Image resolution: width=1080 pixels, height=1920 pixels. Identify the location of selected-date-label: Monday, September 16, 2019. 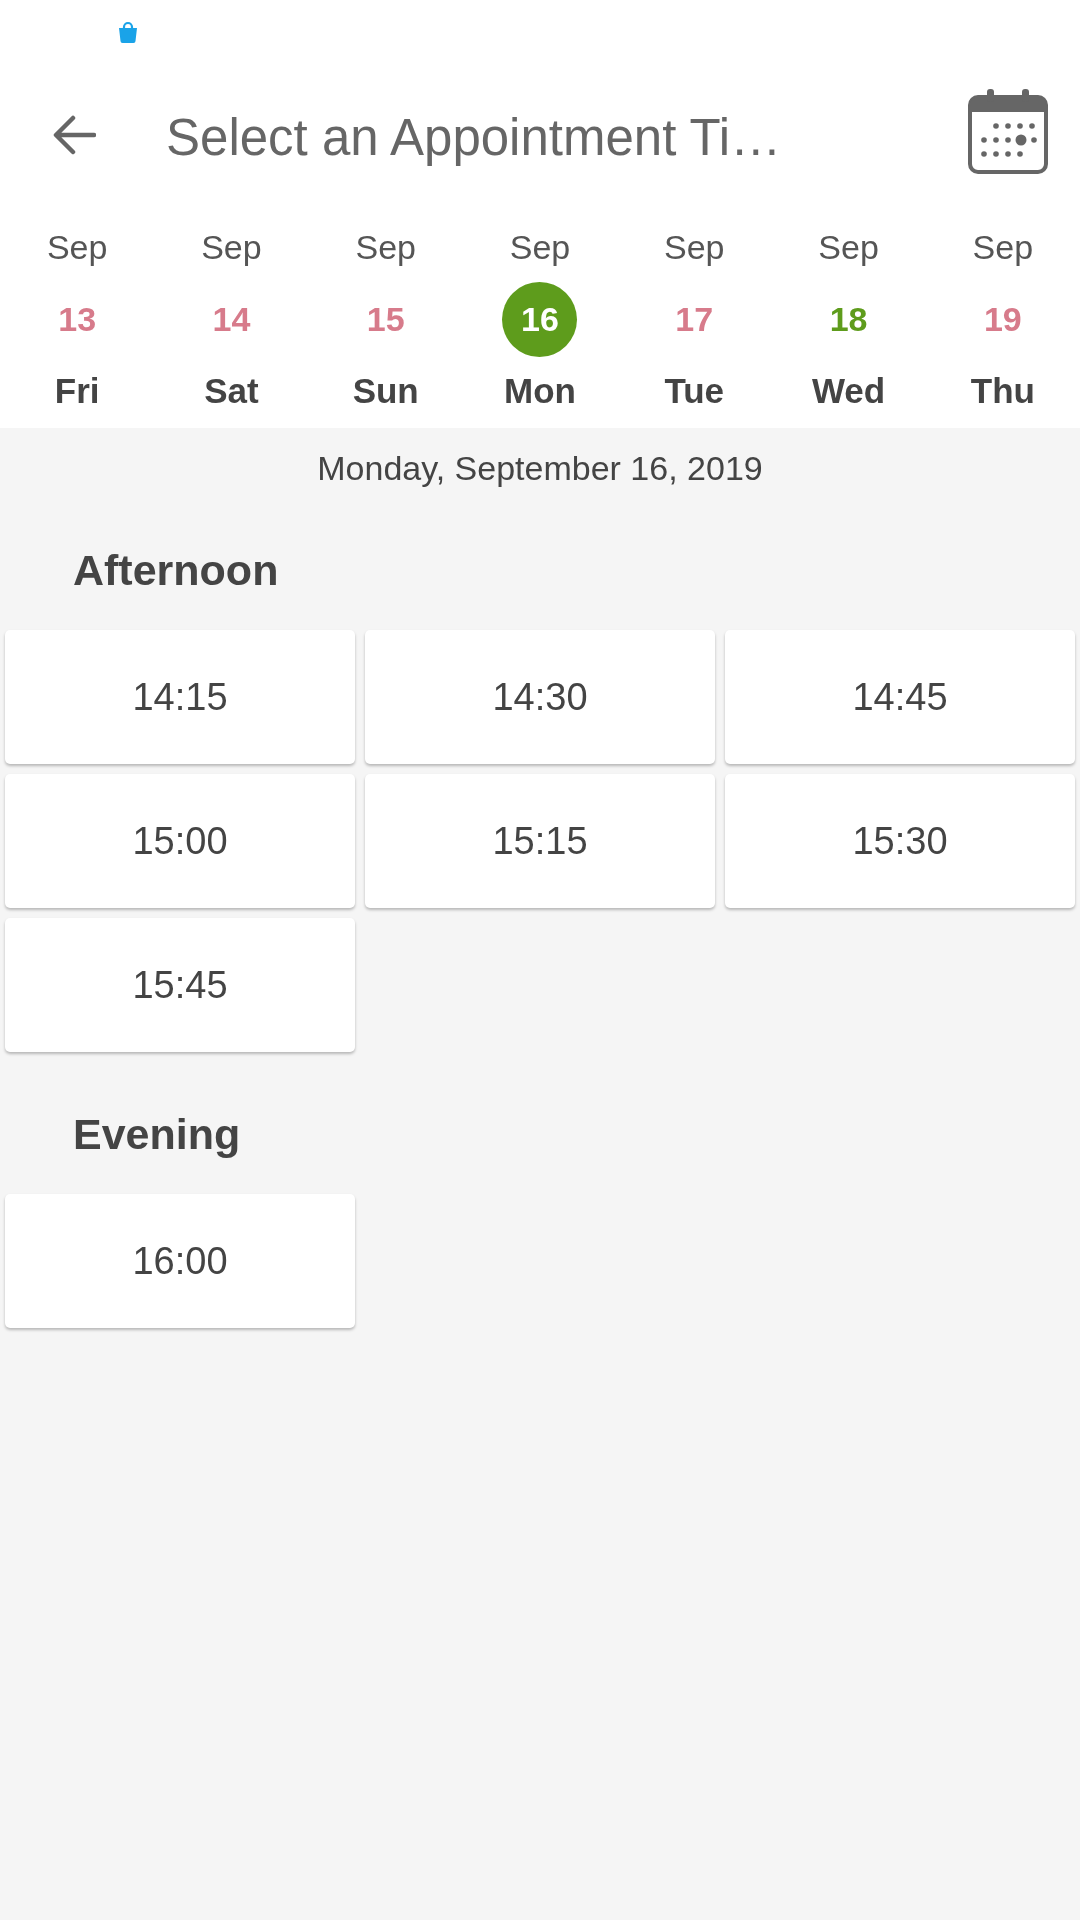
(540, 468).